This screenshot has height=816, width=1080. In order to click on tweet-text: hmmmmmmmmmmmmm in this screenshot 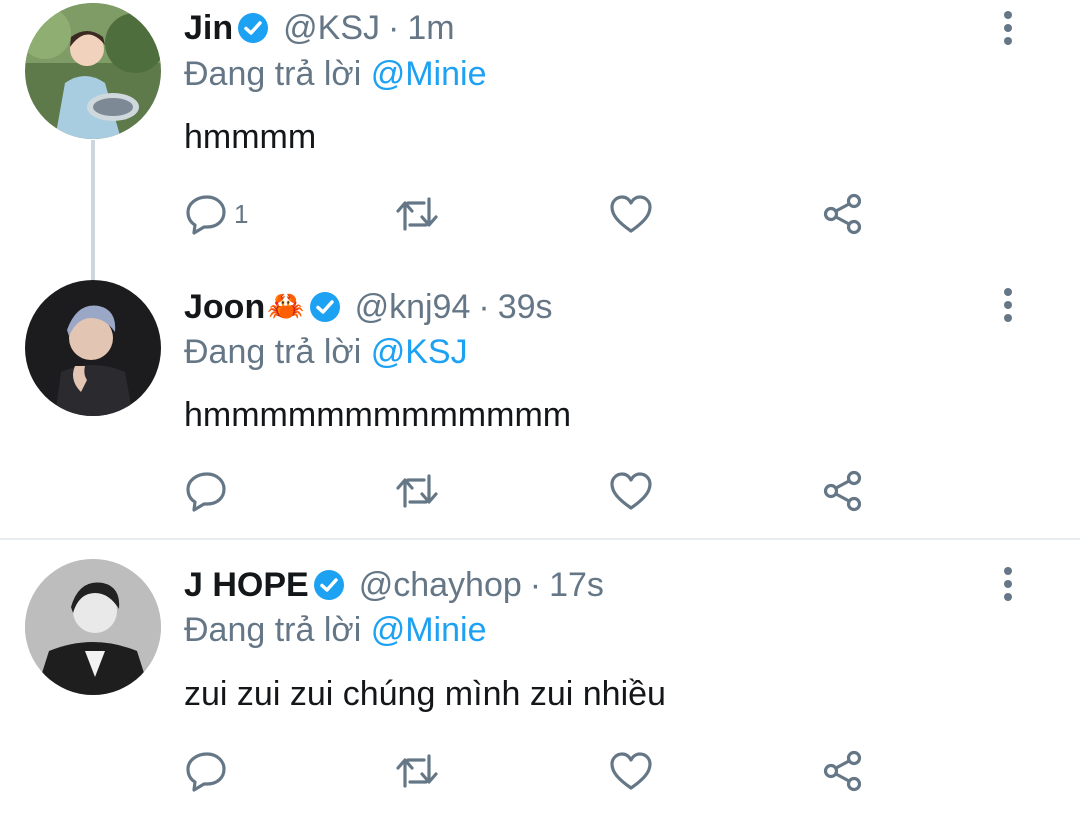, I will do `click(378, 415)`.